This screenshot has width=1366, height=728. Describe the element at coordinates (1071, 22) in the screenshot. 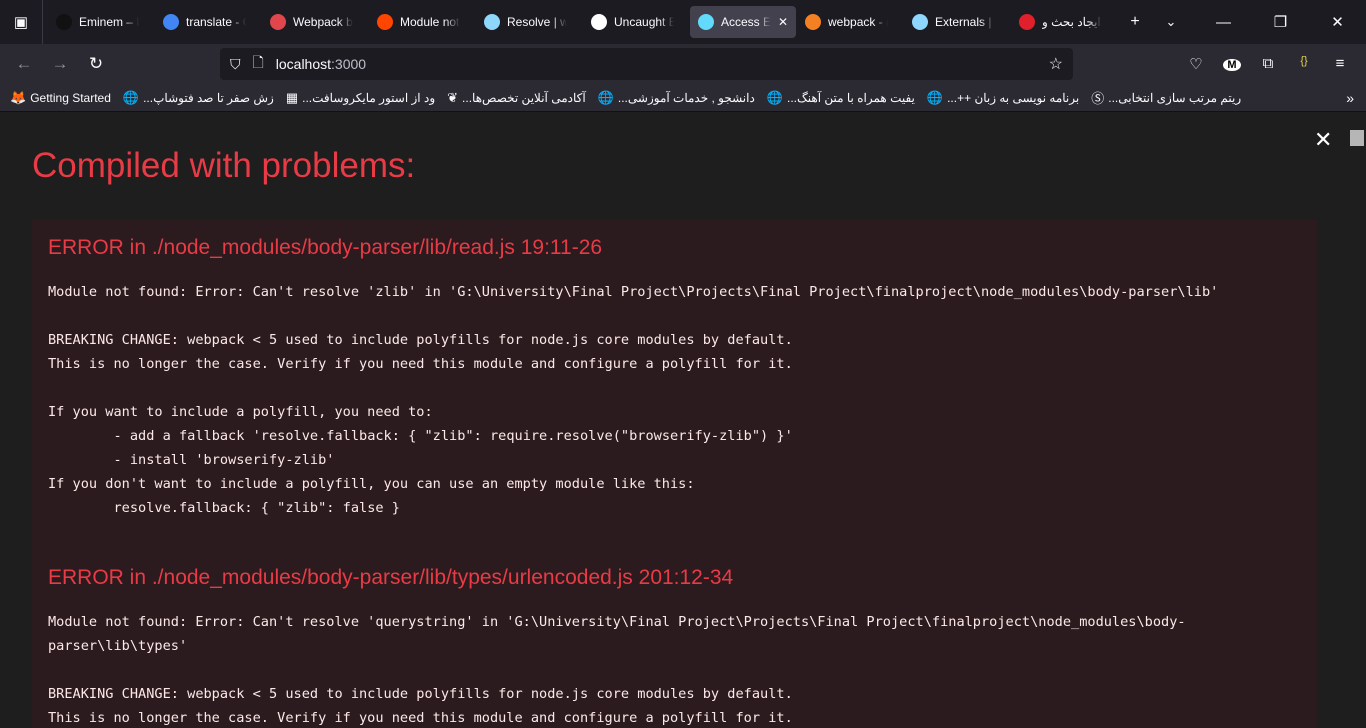

I see `tab-label: ایجاد بحث و` at that location.